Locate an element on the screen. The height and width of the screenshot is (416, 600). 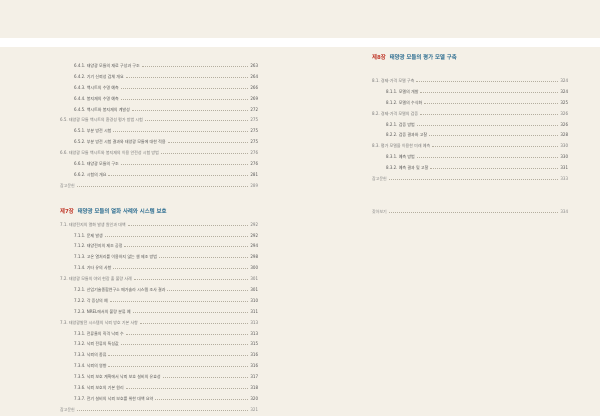
toc-entry: 참고문헌 289 is located at coordinates (159, 186).